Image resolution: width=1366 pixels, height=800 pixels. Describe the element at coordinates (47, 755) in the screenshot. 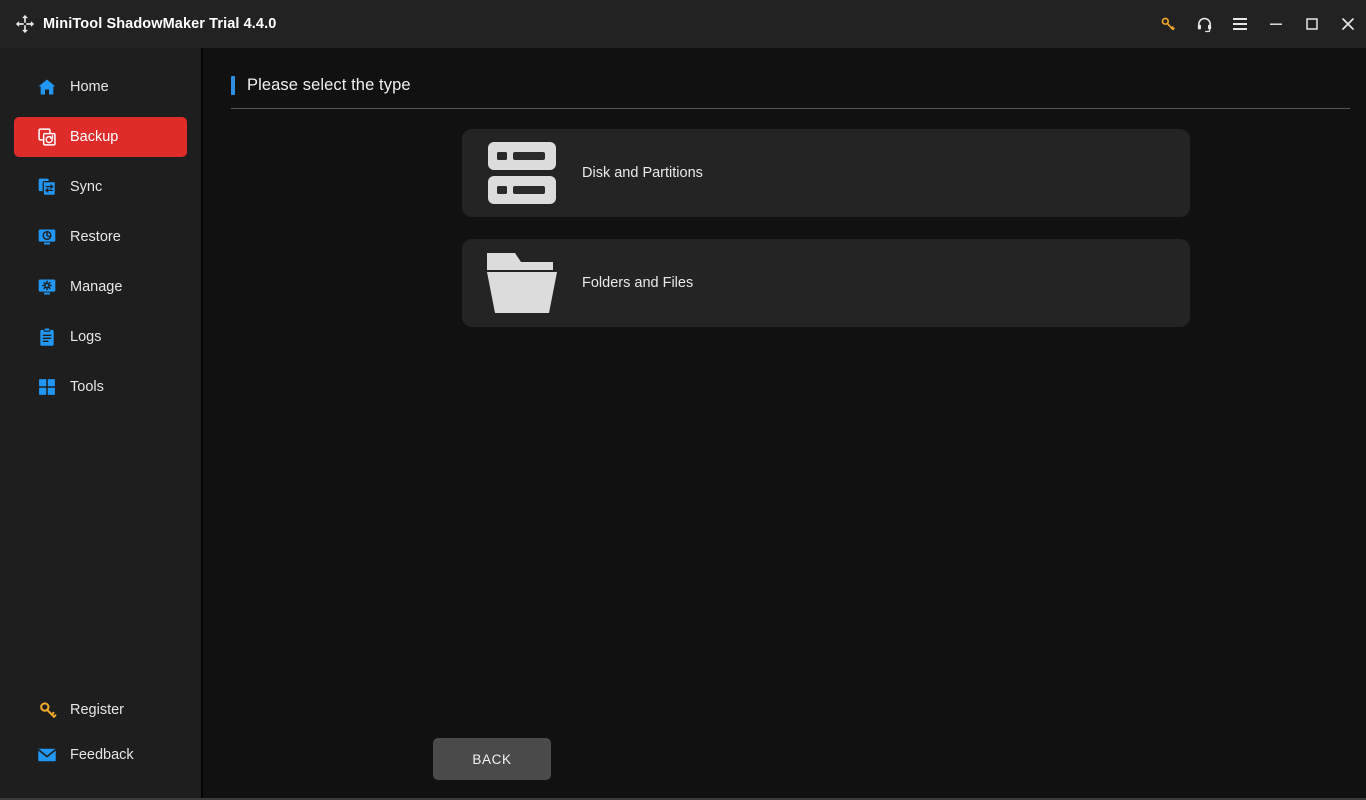

I see `envelope-icon` at that location.